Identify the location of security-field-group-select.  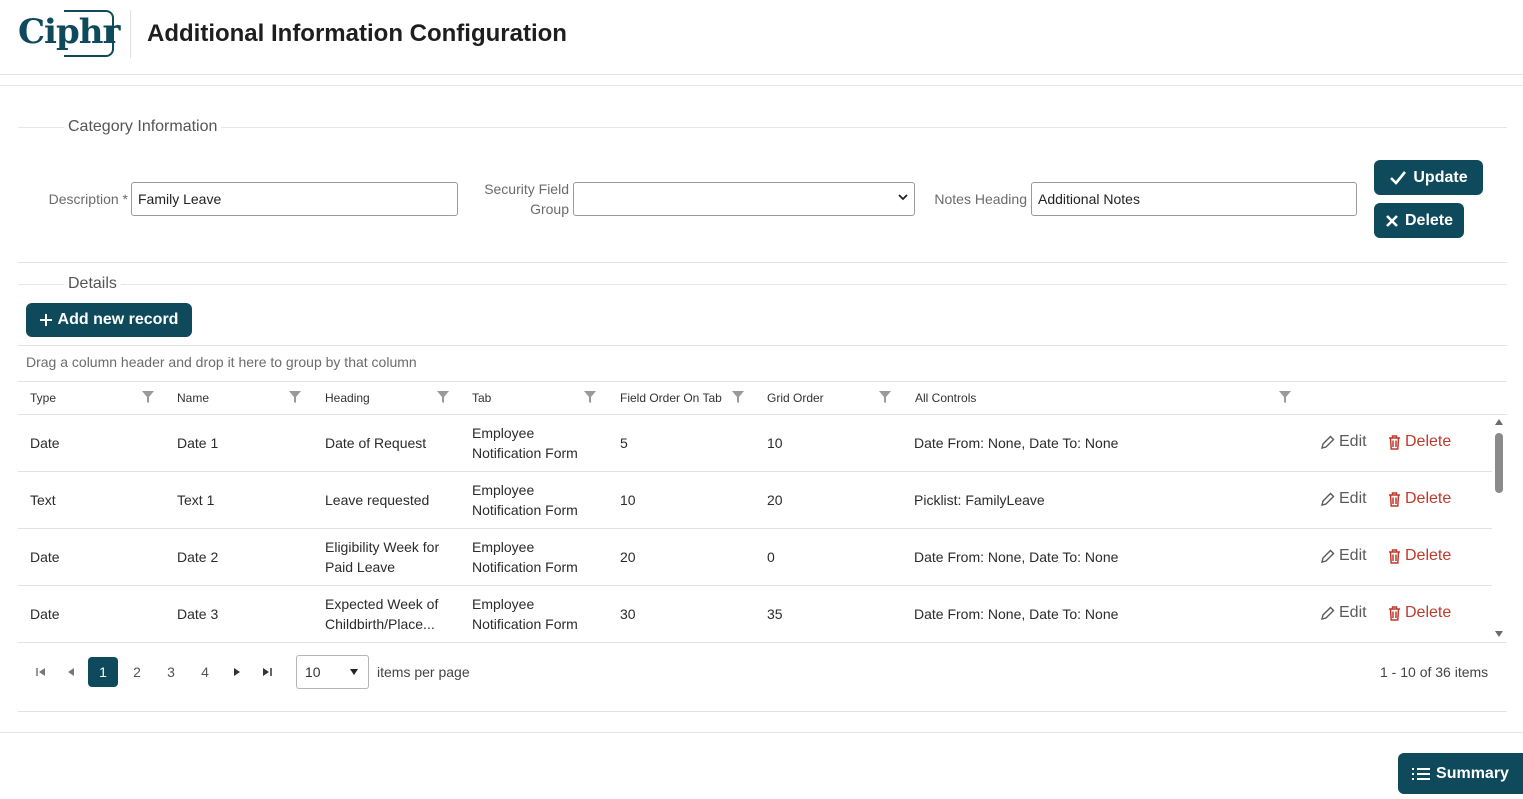
(744, 199).